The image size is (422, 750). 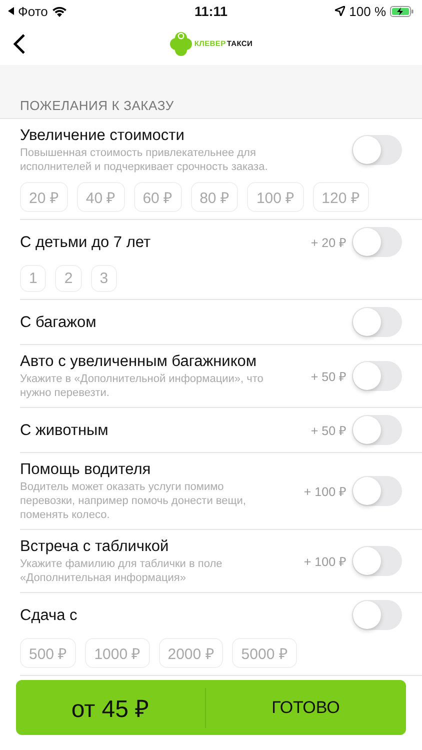 What do you see at coordinates (264, 653) in the screenshot?
I see `amount-chip: 5000 ₽` at bounding box center [264, 653].